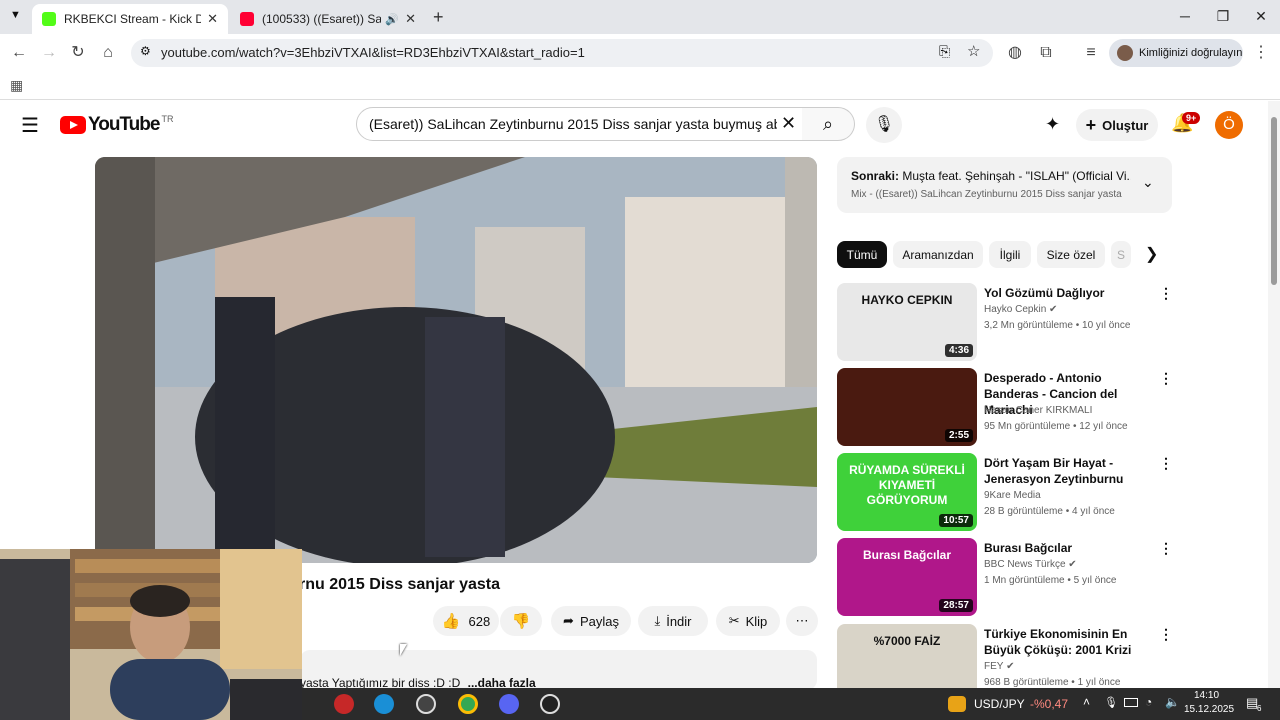 The width and height of the screenshot is (1280, 720). Describe the element at coordinates (907, 492) in the screenshot. I see `video-thumbnail: RÜYAMDA SÜREKLİ KIYAMETİ GÖRÜYORUM 10:57` at that location.